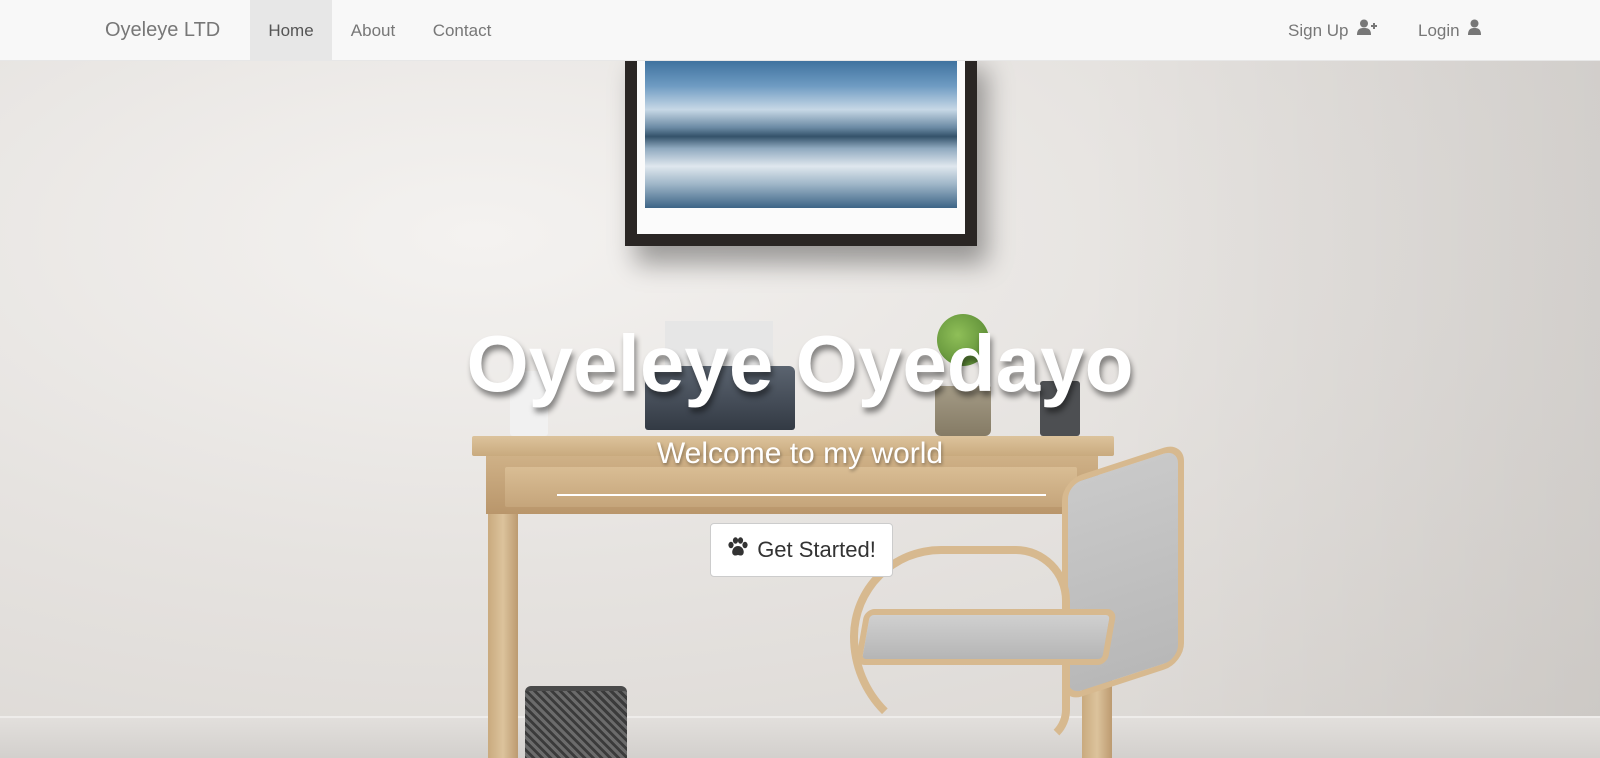 The image size is (1600, 758). I want to click on desk-leg, so click(503, 636).